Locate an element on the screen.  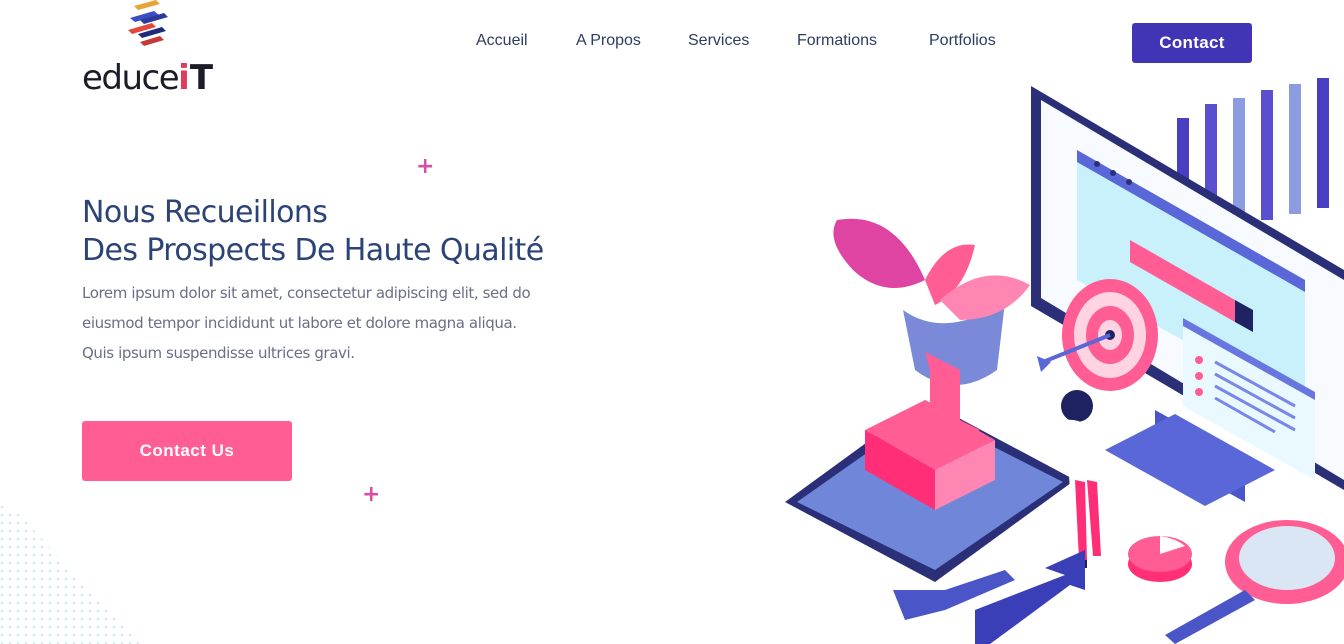
hero-title-line: Des Prospects De Haute Qualité is located at coordinates (313, 250).